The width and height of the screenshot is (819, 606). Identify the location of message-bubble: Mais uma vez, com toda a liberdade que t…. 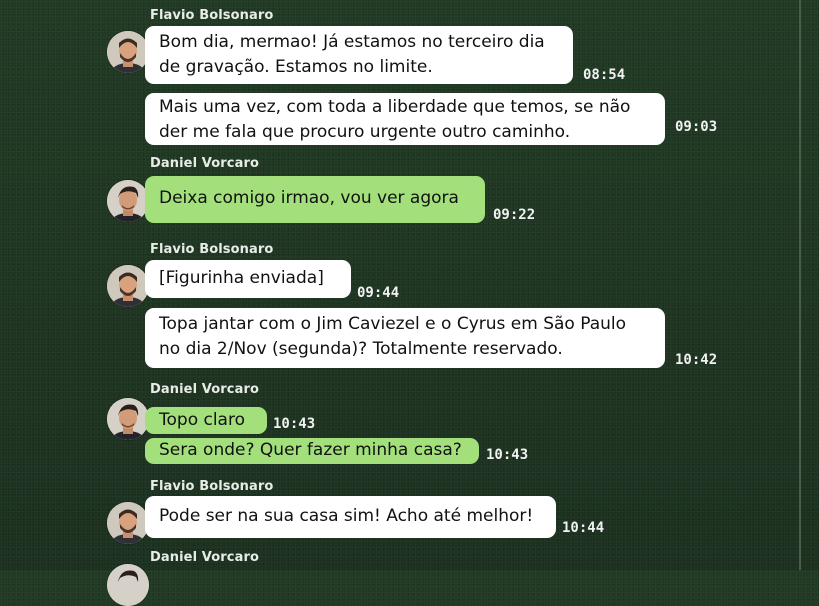
(405, 119).